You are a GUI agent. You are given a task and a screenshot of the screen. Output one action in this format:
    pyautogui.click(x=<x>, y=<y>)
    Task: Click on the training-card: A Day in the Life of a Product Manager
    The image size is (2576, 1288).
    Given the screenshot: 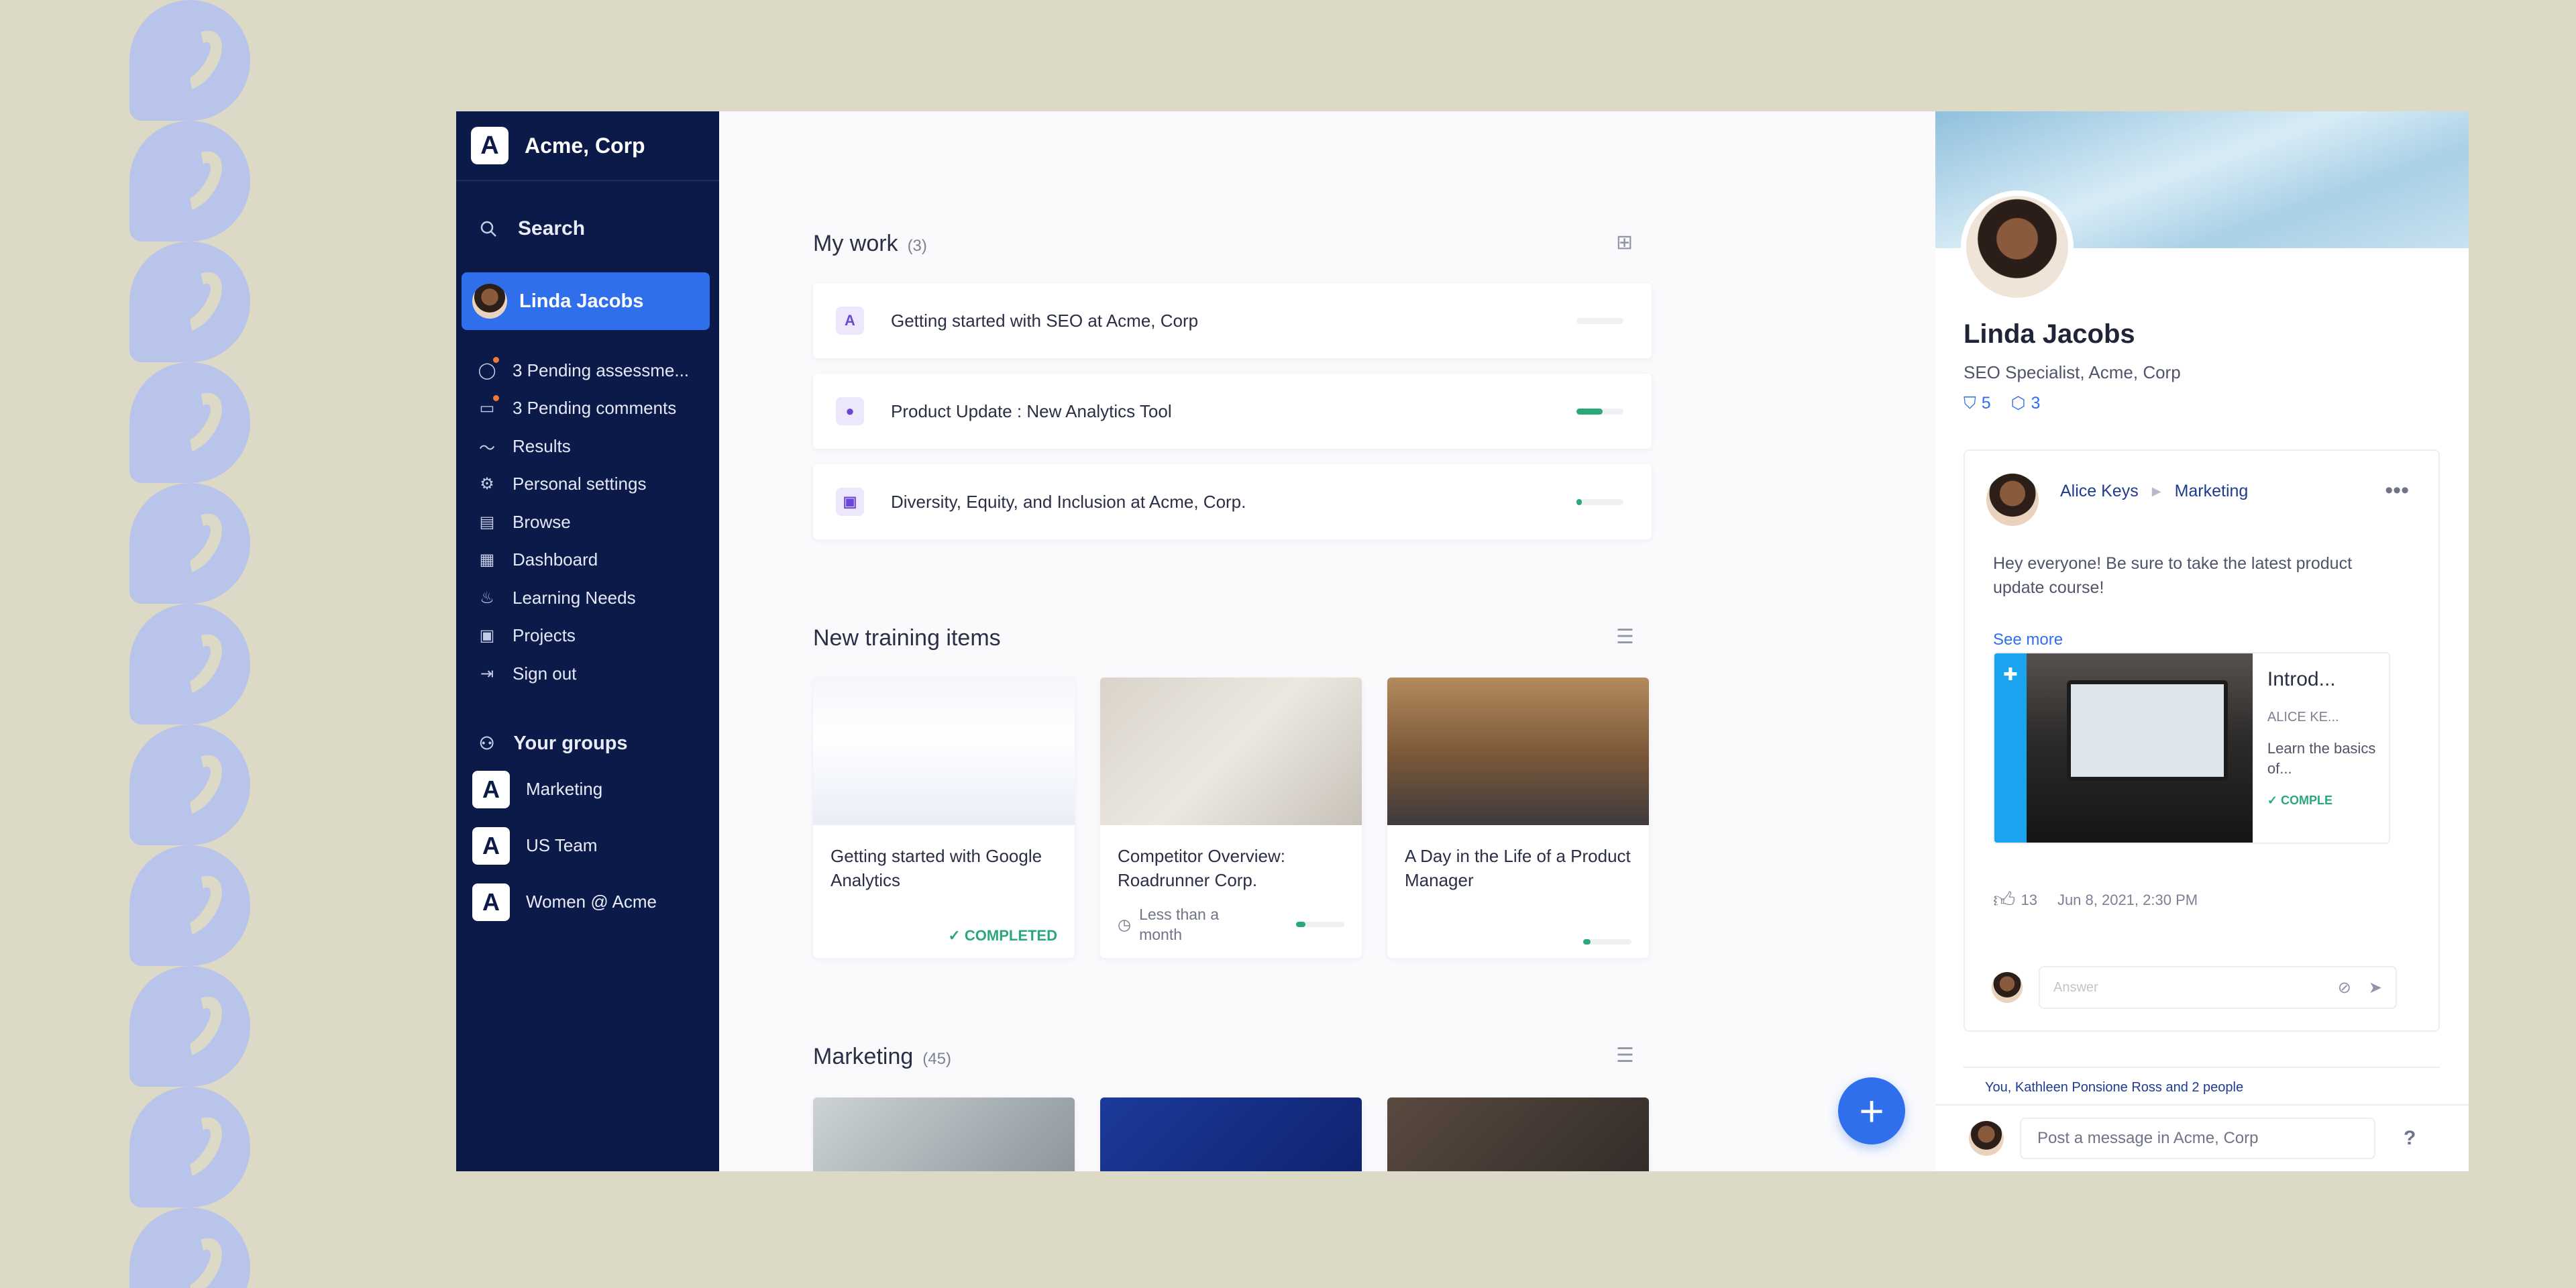 What is the action you would take?
    pyautogui.click(x=1518, y=818)
    